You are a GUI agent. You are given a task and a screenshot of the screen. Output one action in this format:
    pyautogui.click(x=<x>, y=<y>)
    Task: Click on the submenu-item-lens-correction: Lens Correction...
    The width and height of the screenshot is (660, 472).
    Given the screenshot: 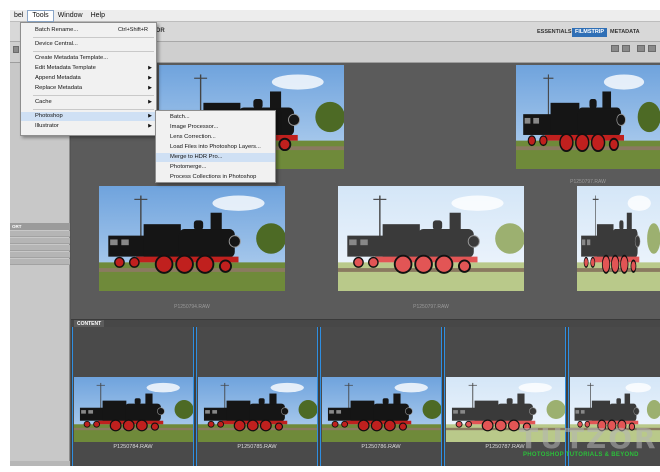 What is the action you would take?
    pyautogui.click(x=215, y=137)
    